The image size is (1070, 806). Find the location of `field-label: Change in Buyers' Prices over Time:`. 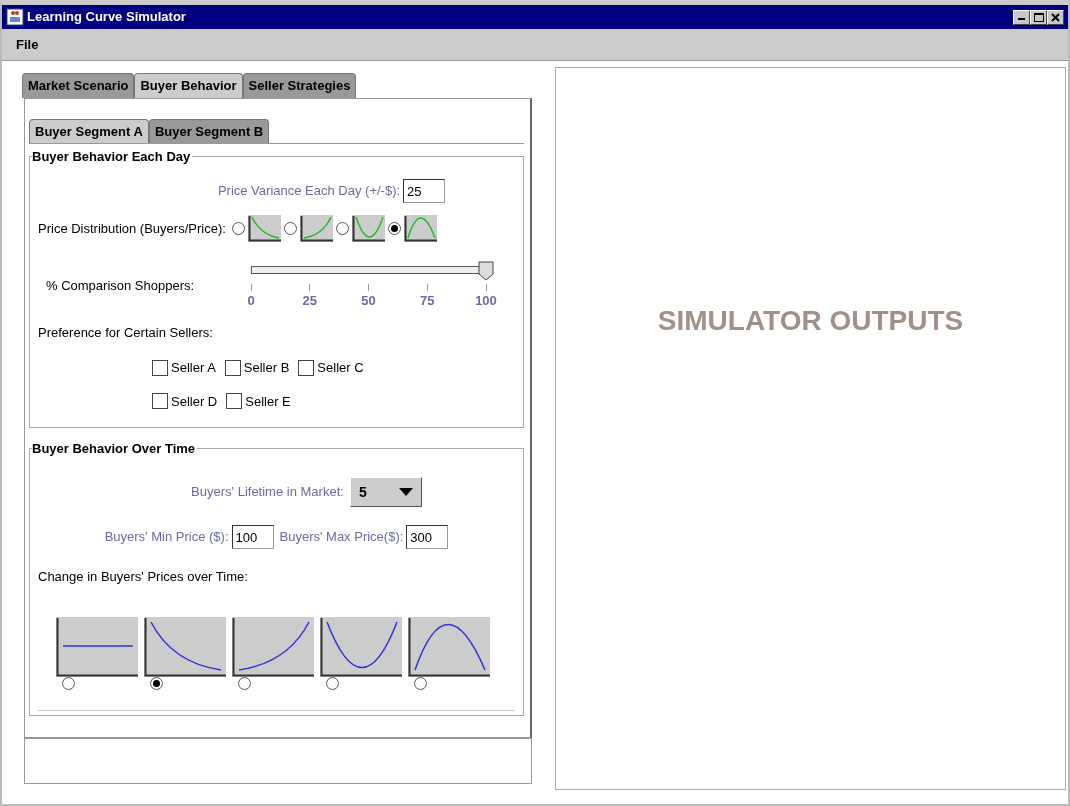

field-label: Change in Buyers' Prices over Time: is located at coordinates (143, 577).